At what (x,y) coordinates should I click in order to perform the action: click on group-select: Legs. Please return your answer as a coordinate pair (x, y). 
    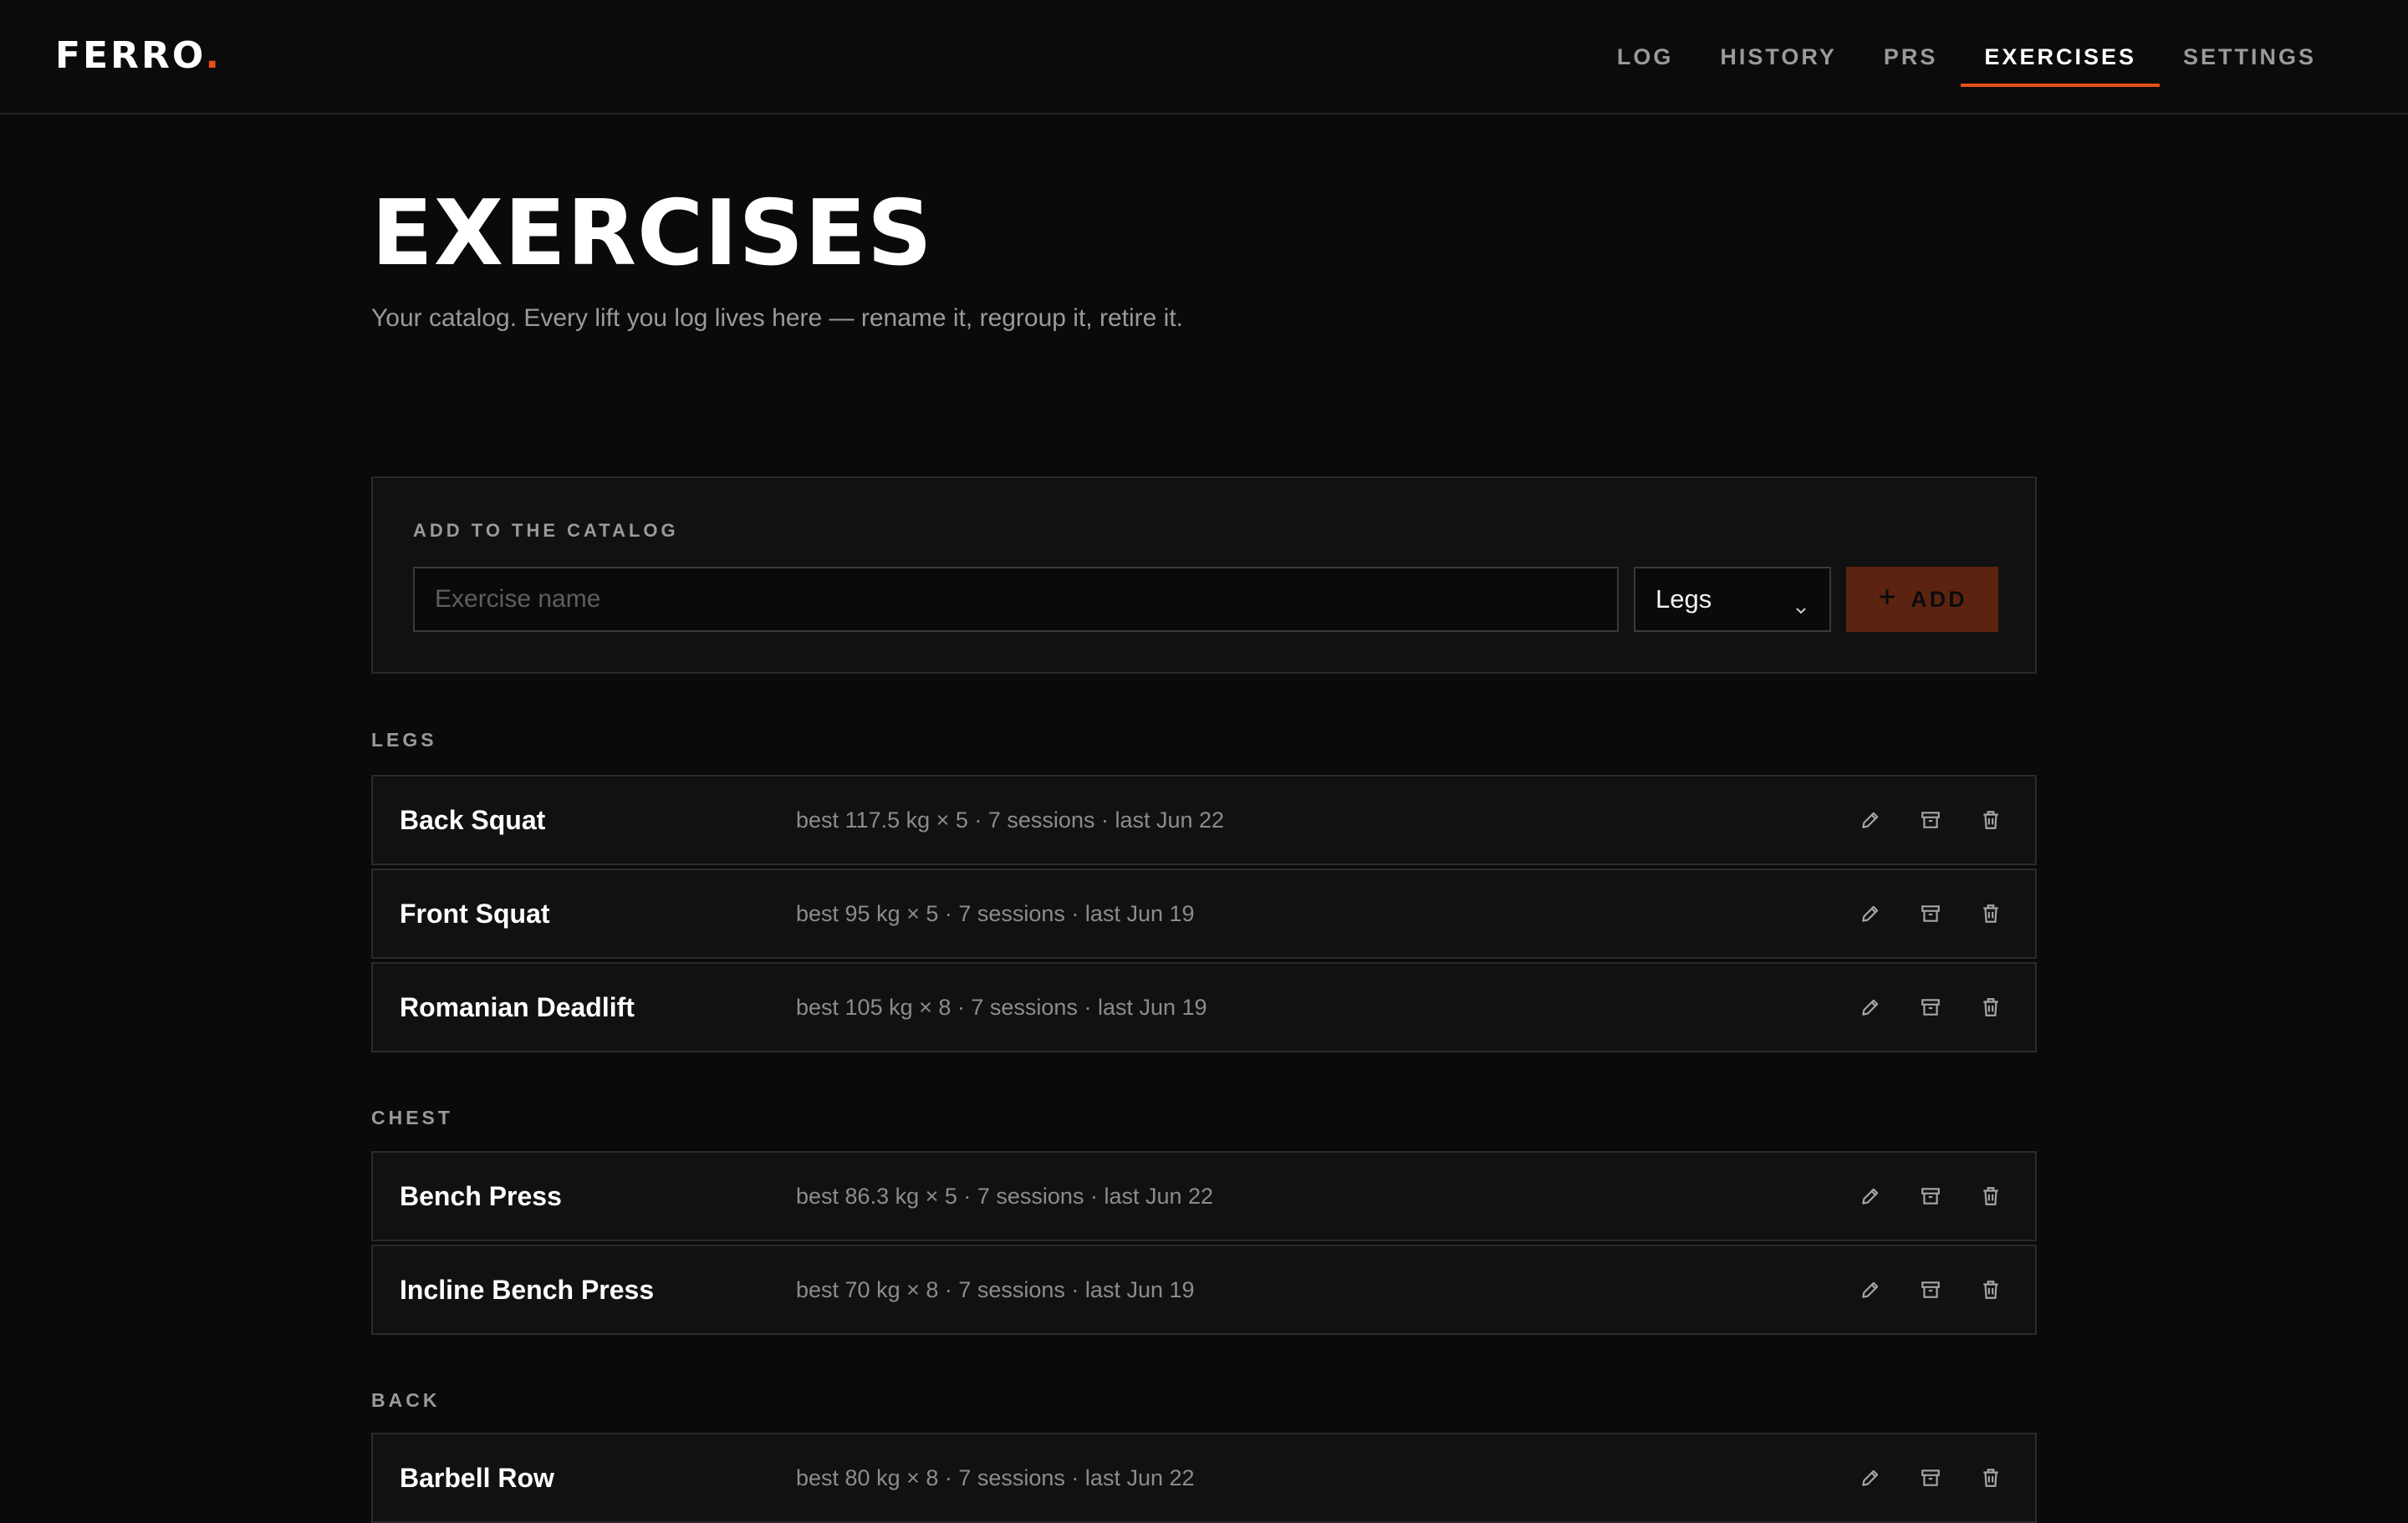
    Looking at the image, I should click on (1732, 600).